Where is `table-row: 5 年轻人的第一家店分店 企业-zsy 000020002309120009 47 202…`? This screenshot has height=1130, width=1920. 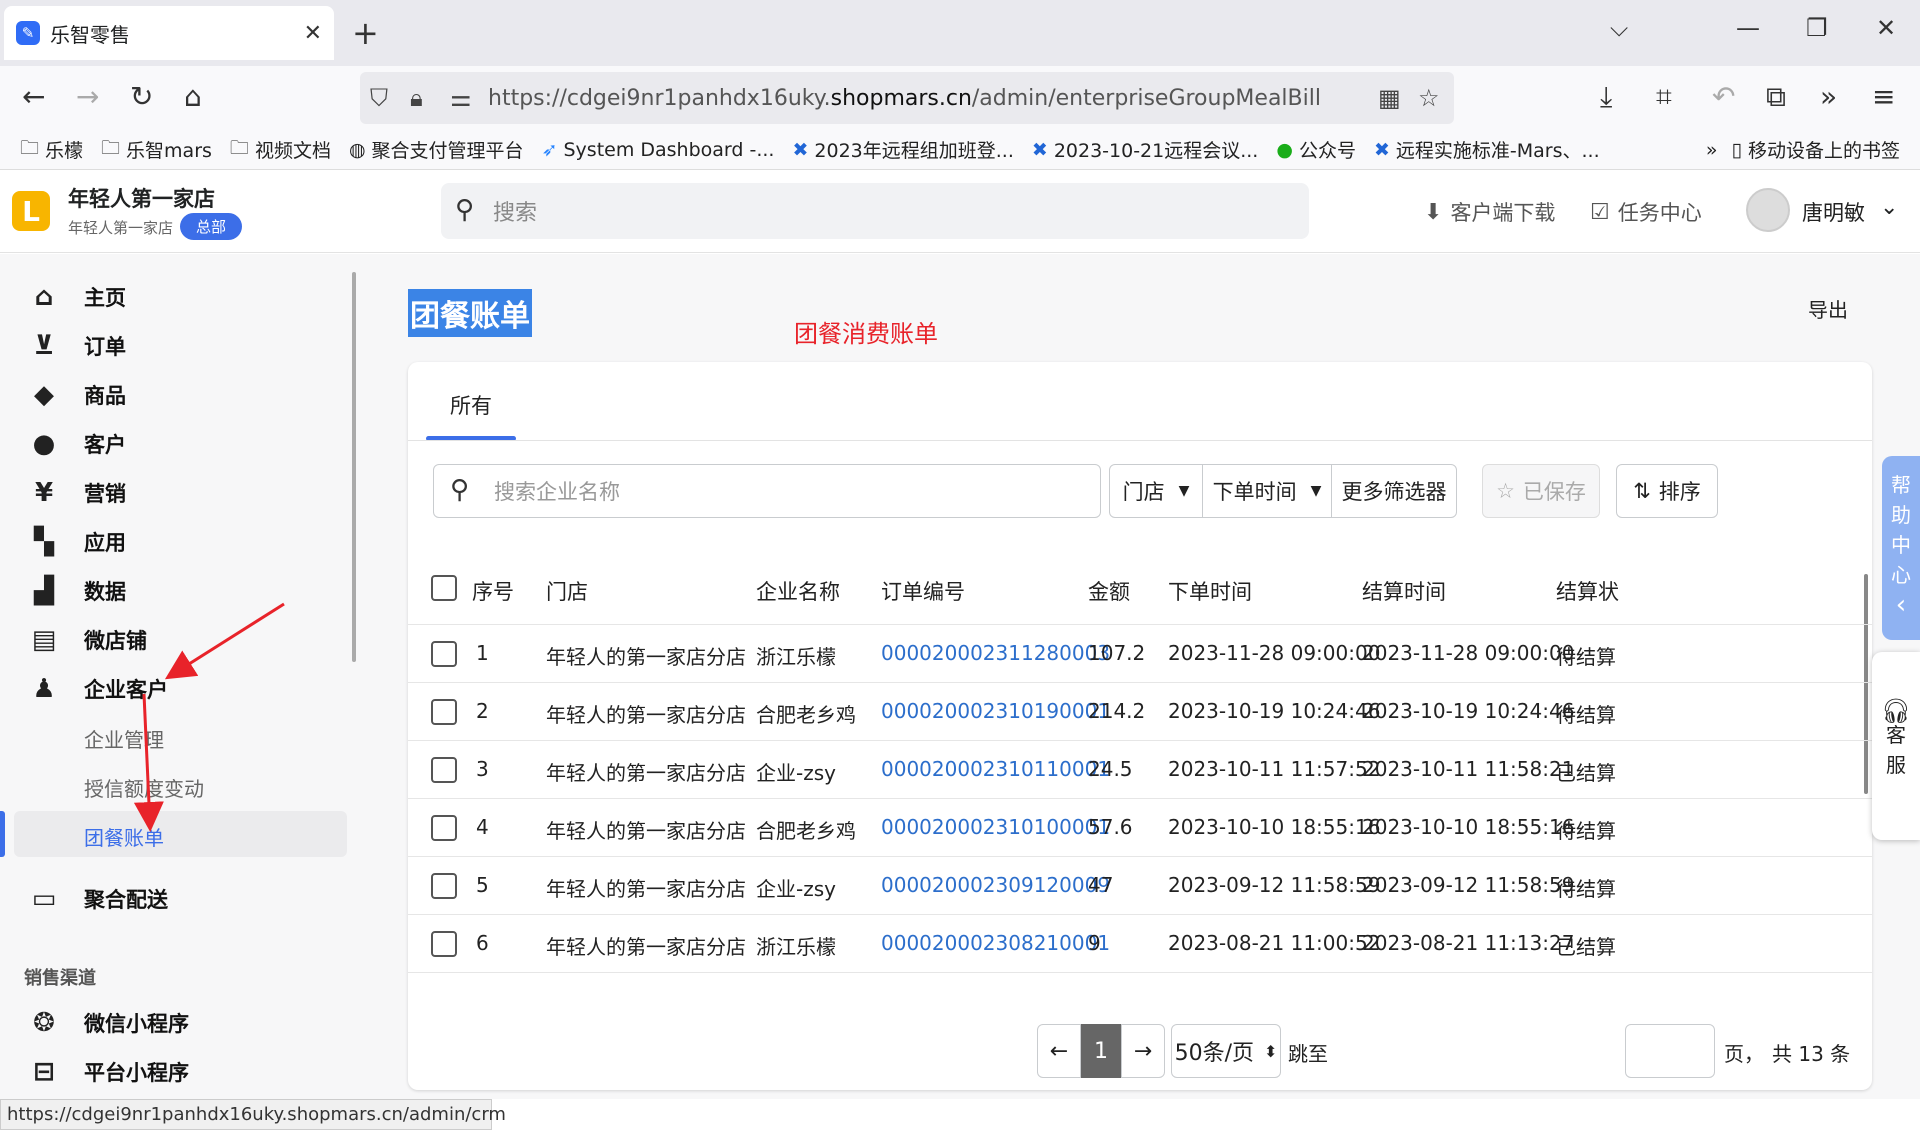 table-row: 5 年轻人的第一家店分店 企业-zsy 000020002309120009 47 202… is located at coordinates (1140, 885).